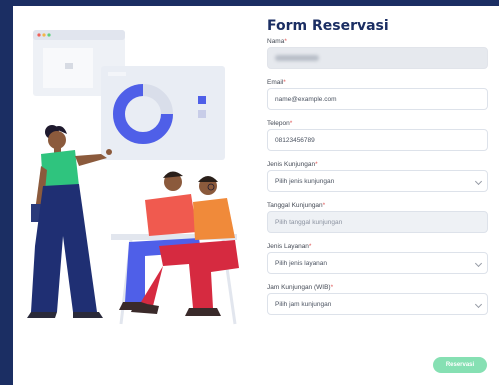  I want to click on visit-date-placeholder: Pilih tanggal kunjungan, so click(309, 222).